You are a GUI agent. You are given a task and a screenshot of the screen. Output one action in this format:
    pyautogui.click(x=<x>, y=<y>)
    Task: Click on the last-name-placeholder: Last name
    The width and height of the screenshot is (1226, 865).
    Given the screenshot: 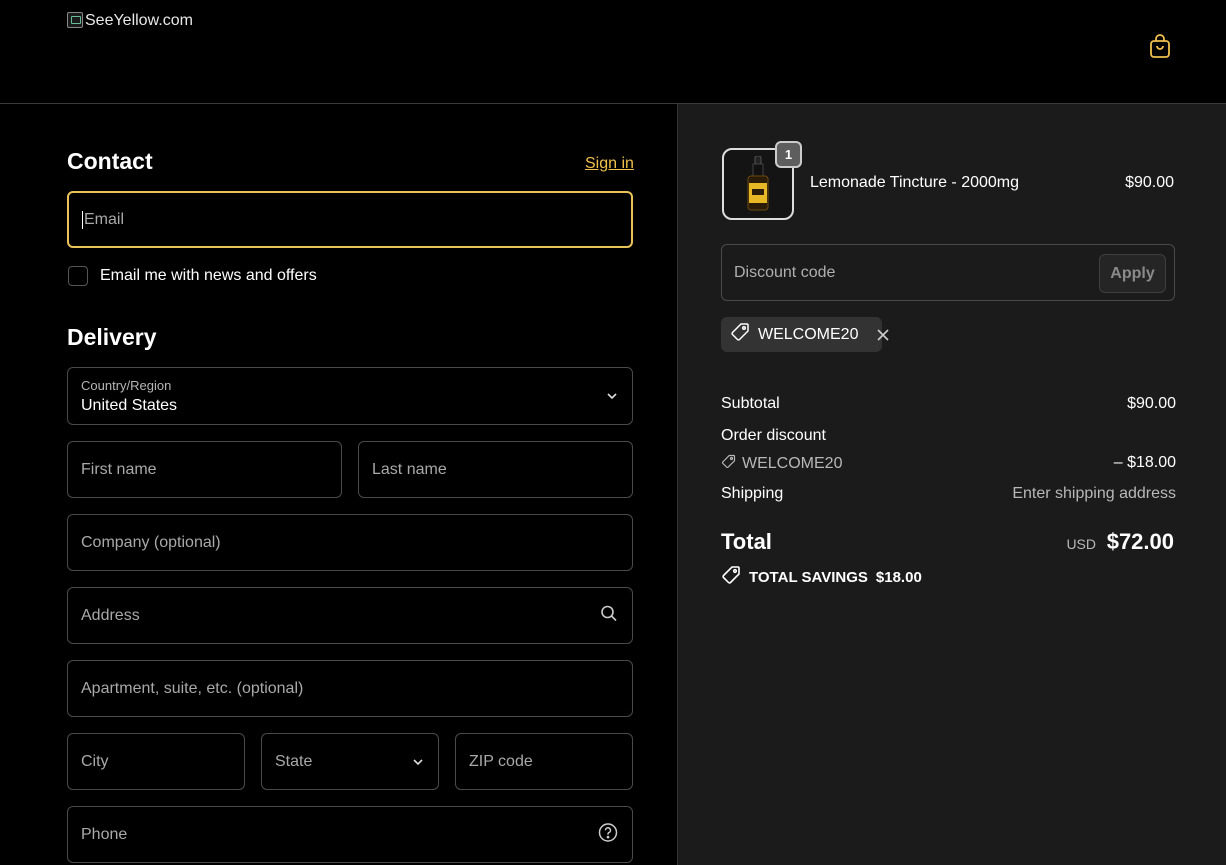 What is the action you would take?
    pyautogui.click(x=409, y=469)
    